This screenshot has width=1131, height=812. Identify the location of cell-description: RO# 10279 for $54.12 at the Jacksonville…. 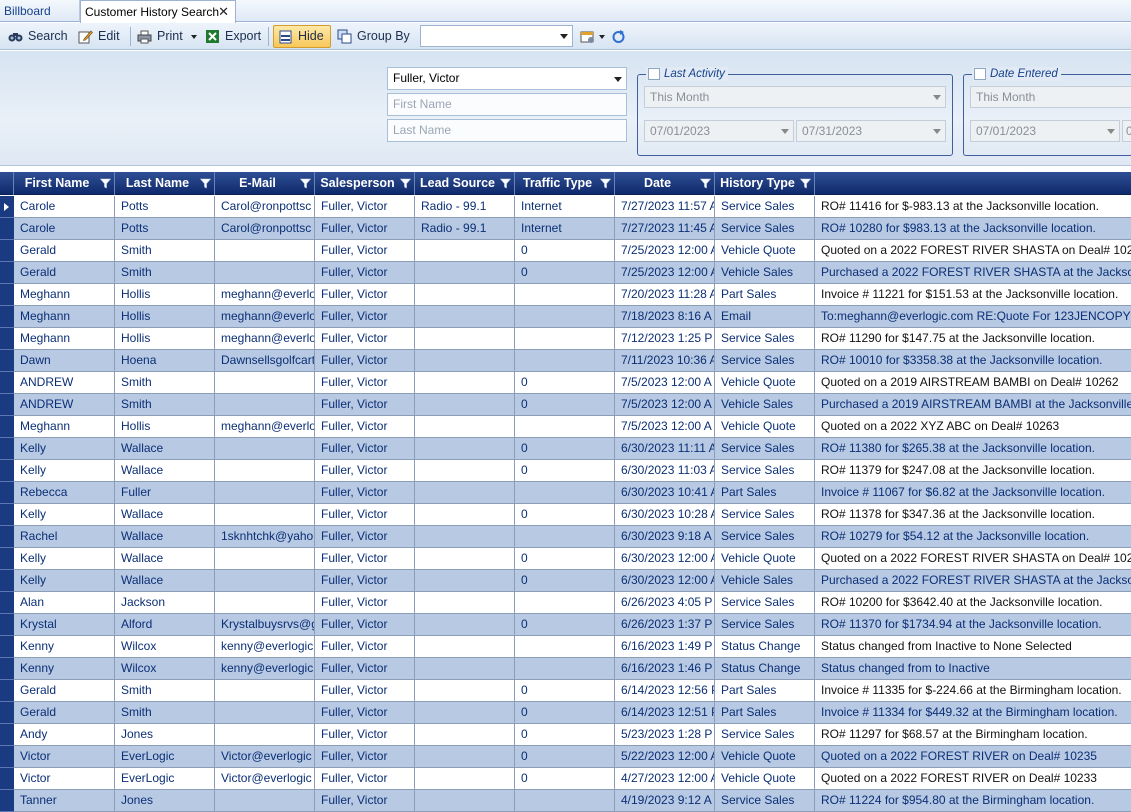
(973, 537).